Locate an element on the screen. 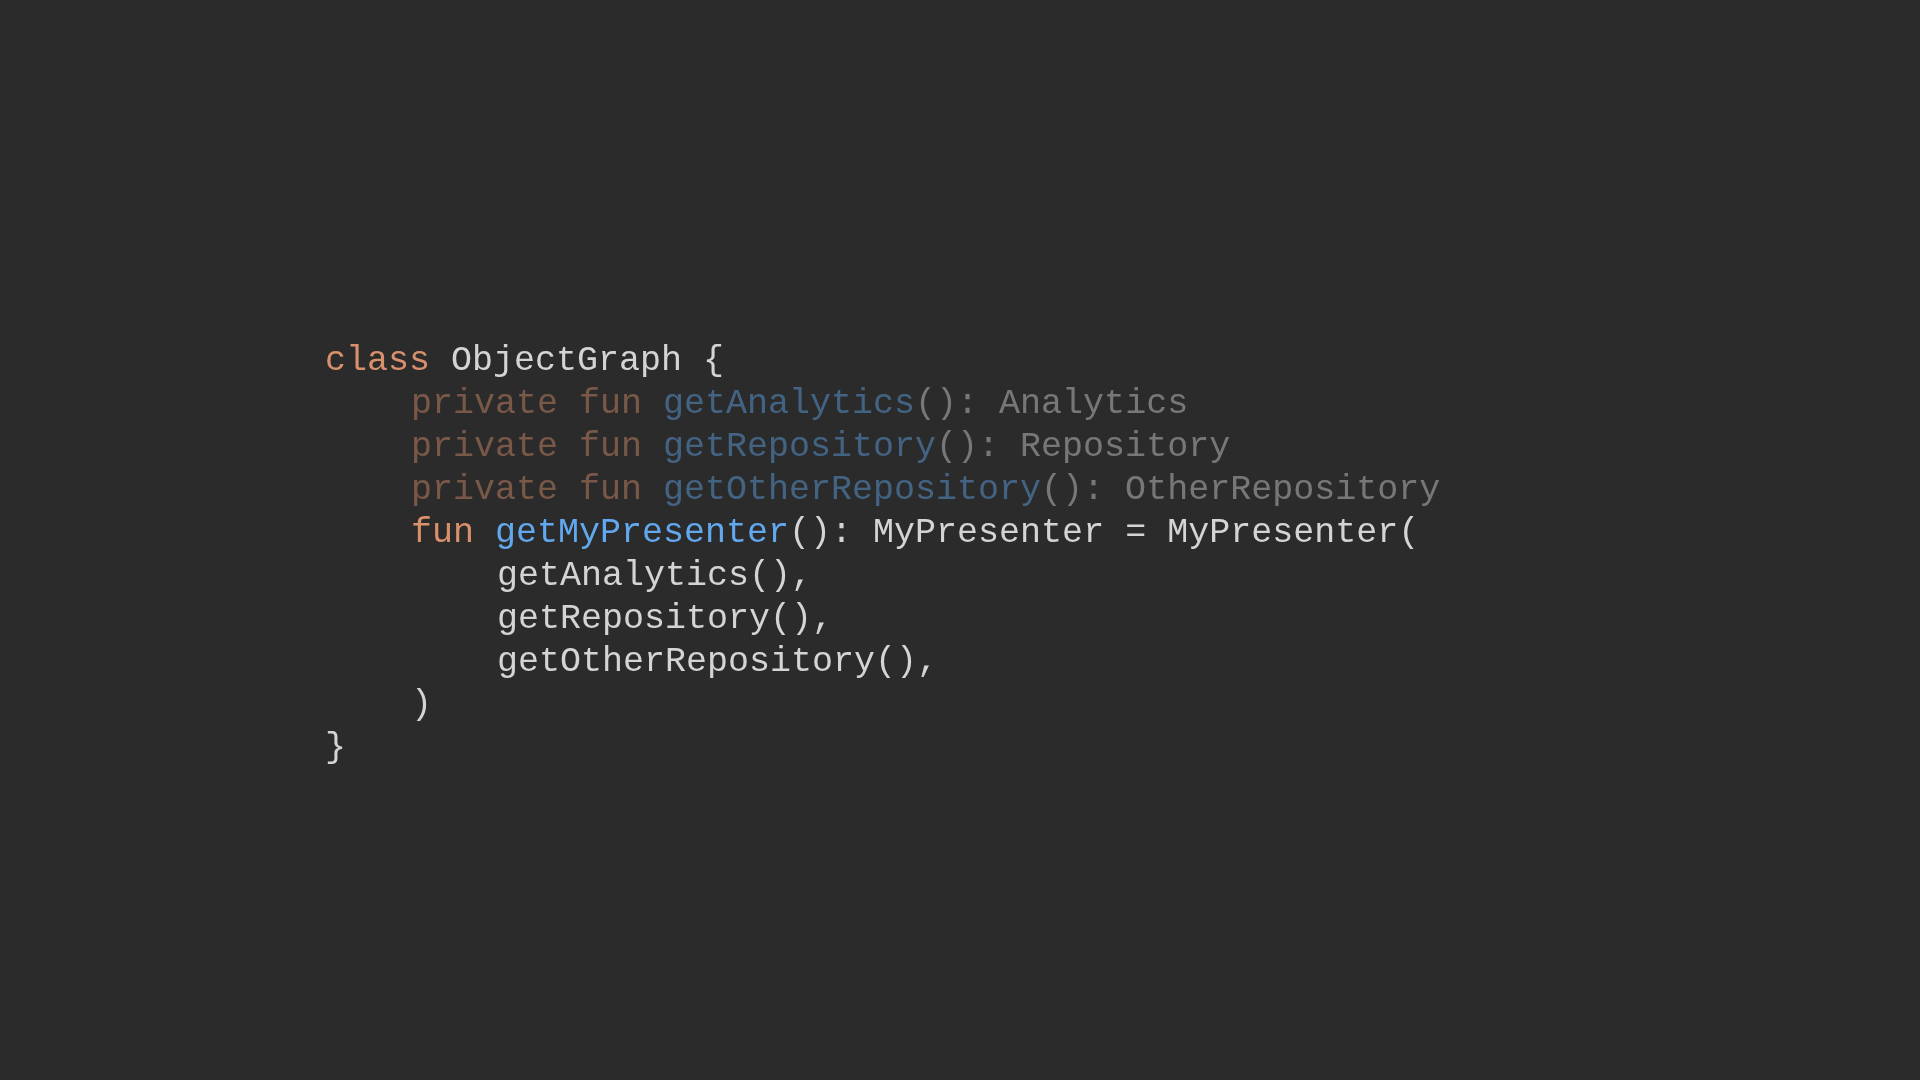 The image size is (1920, 1080). code-line: class ObjectGraph { is located at coordinates (525, 361).